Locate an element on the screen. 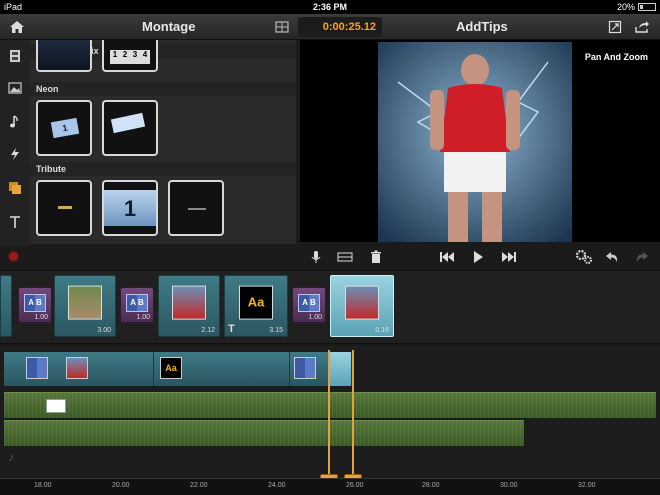 This screenshot has height=495, width=660. fullscreen-button is located at coordinates (615, 27).